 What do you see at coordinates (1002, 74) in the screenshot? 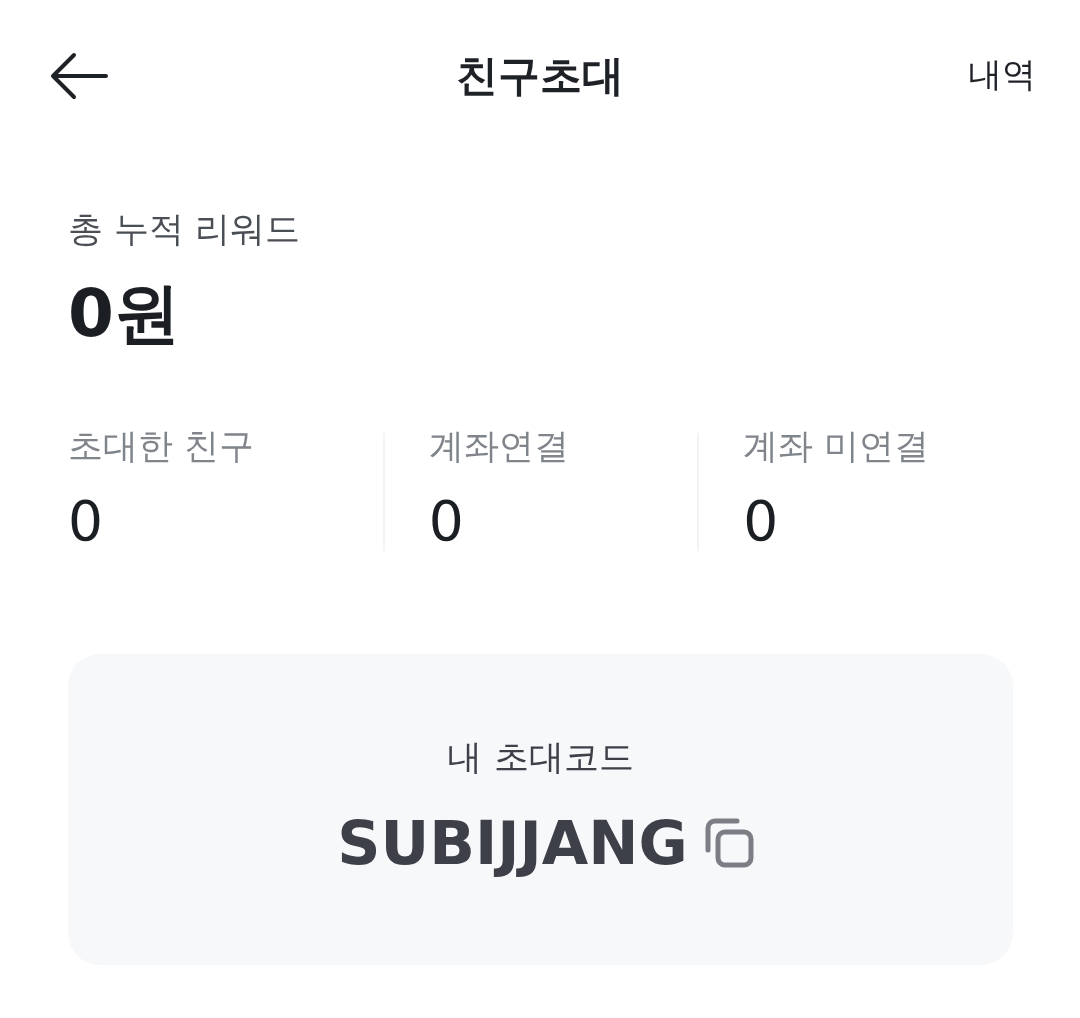
I see `history-link: 내역` at bounding box center [1002, 74].